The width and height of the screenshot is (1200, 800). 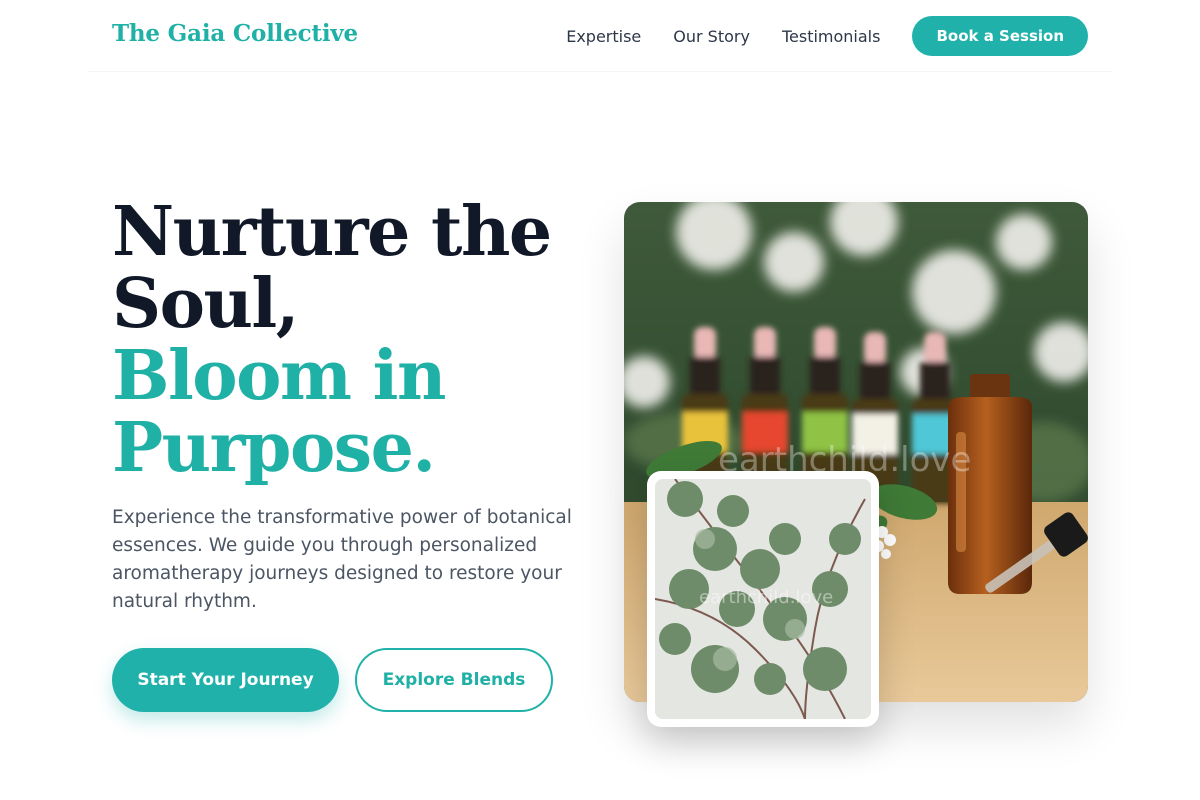 I want to click on hero-title-accent-line-1: Bloom in, so click(x=279, y=376).